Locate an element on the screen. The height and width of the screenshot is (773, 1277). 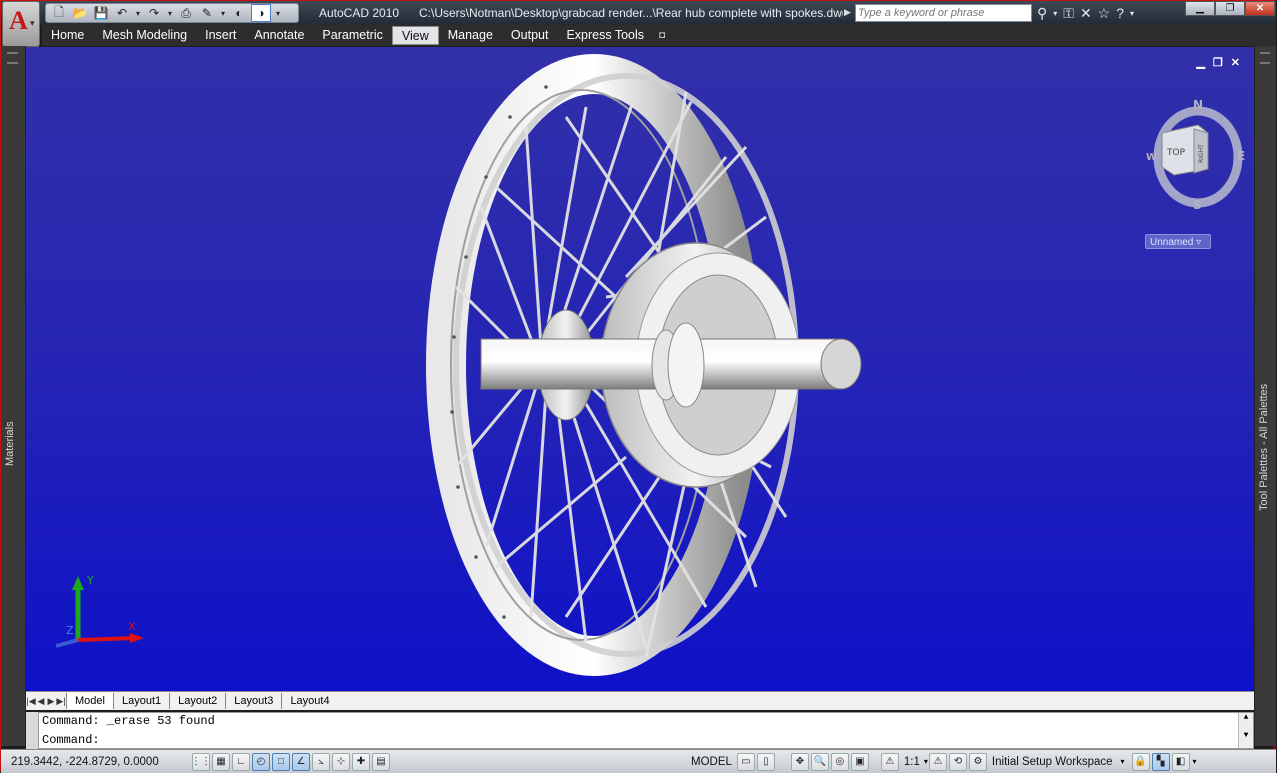
tools-icon: ✕ is located at coordinates (1086, 13).